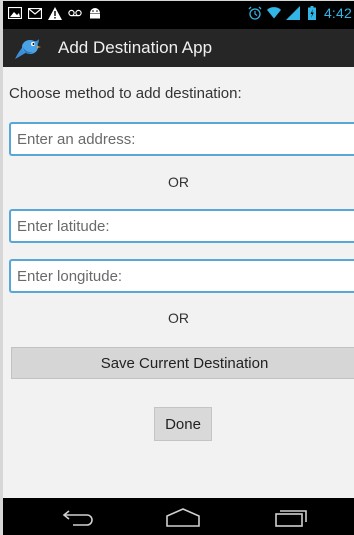 This screenshot has height=535, width=354. What do you see at coordinates (178, 318) in the screenshot?
I see `or-separator-2: OR` at bounding box center [178, 318].